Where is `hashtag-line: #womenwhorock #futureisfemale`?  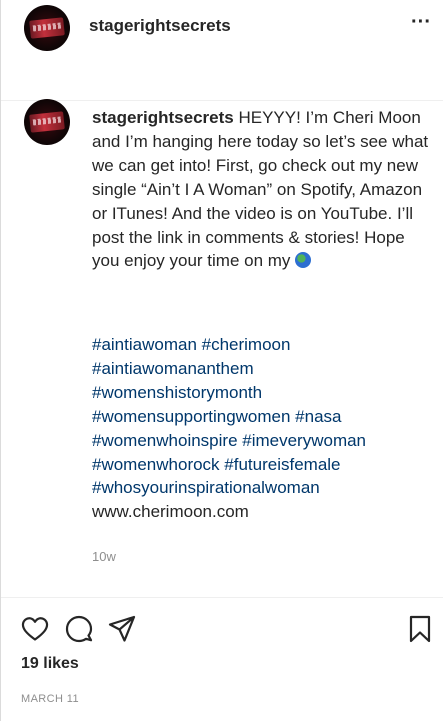
hashtag-line: #womenwhorock #futureisfemale is located at coordinates (229, 465).